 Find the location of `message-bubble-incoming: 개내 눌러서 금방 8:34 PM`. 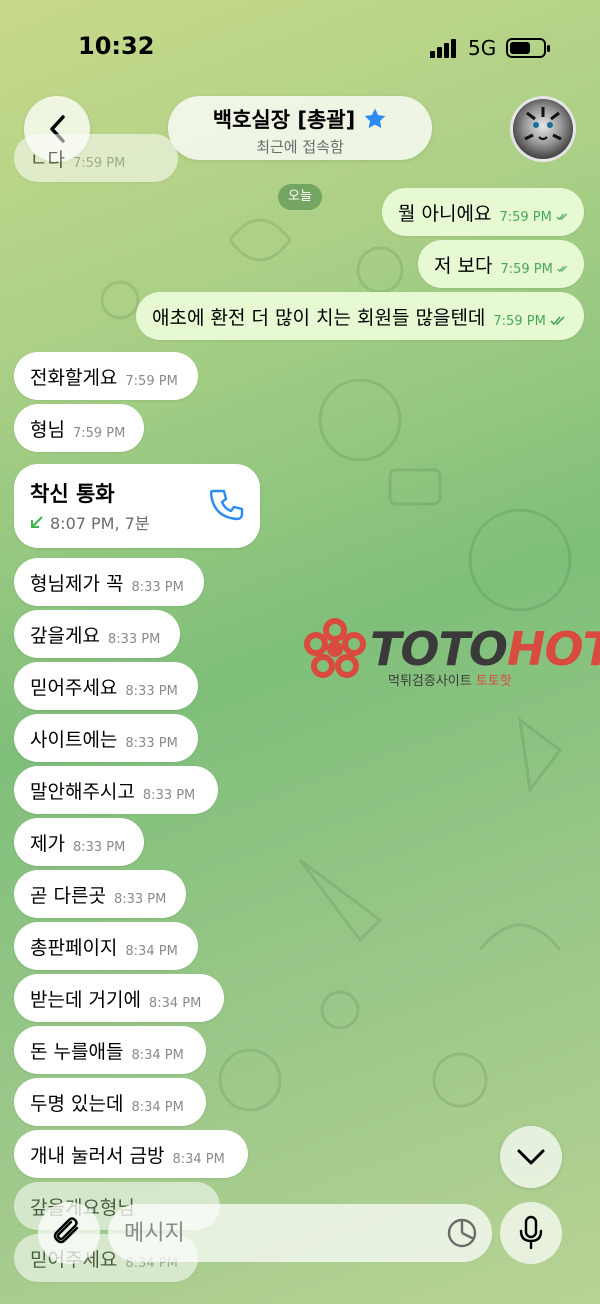

message-bubble-incoming: 개내 눌러서 금방 8:34 PM is located at coordinates (131, 1154).